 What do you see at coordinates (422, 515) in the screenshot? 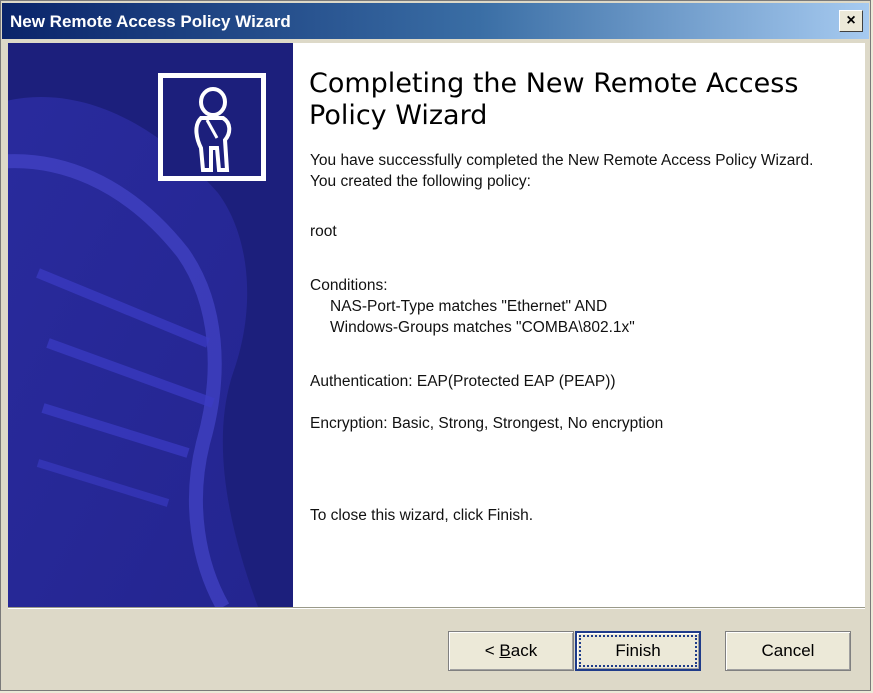
I see `closing-instruction: To close this wizard, click Finish.` at bounding box center [422, 515].